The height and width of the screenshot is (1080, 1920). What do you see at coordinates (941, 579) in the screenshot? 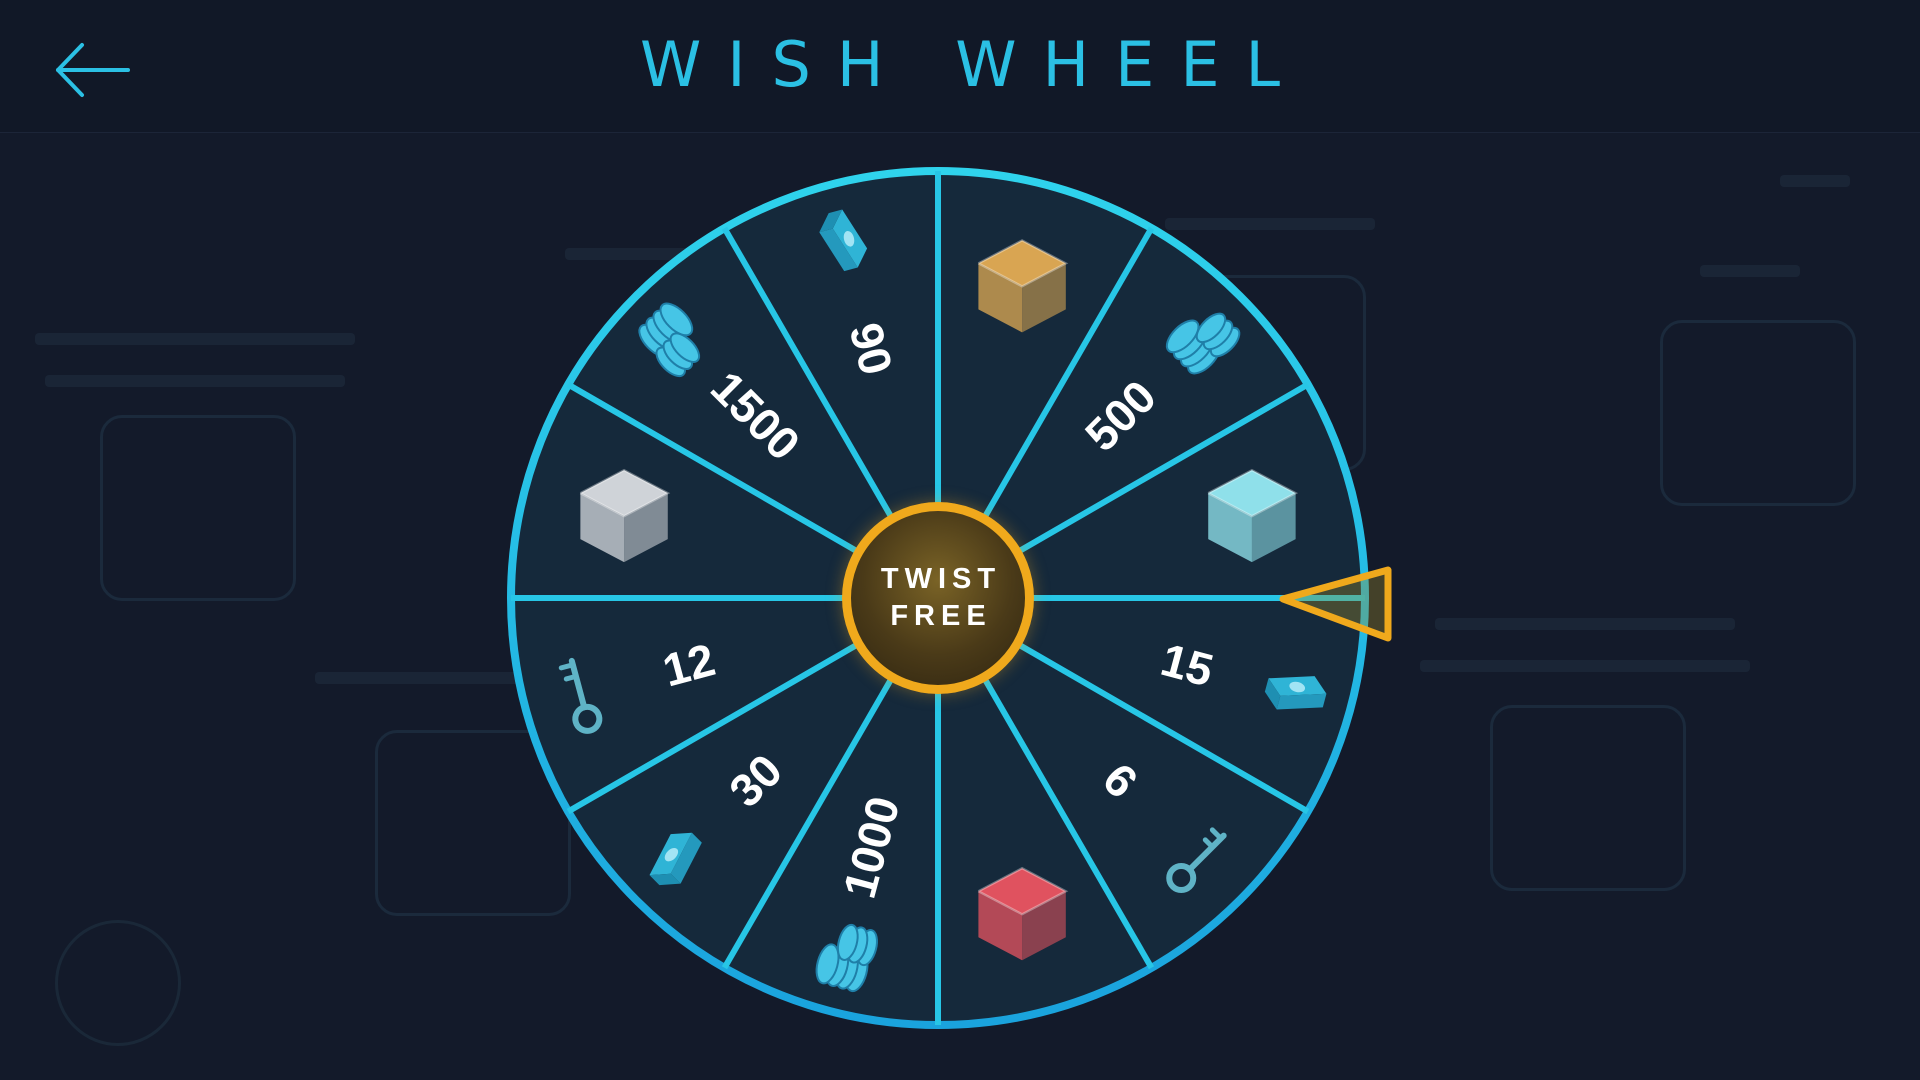
I see `twist-free-line1: TWIST` at bounding box center [941, 579].